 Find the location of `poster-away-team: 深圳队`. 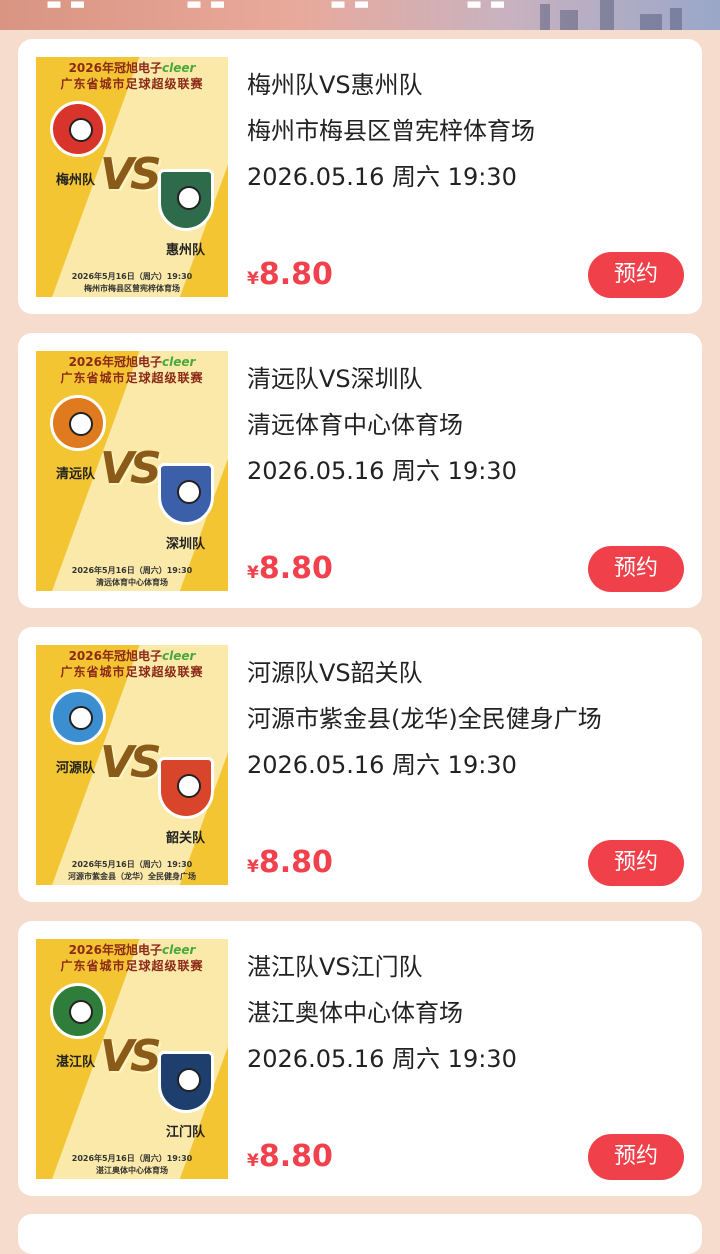

poster-away-team: 深圳队 is located at coordinates (186, 544).